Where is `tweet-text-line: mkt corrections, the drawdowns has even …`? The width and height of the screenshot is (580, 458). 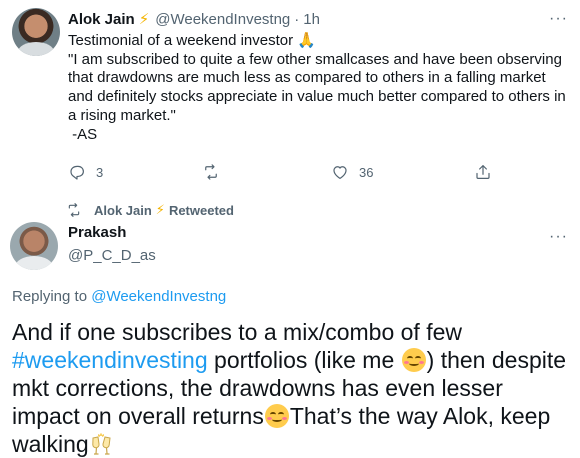
tweet-text-line: mkt corrections, the drawdowns has even … is located at coordinates (257, 388).